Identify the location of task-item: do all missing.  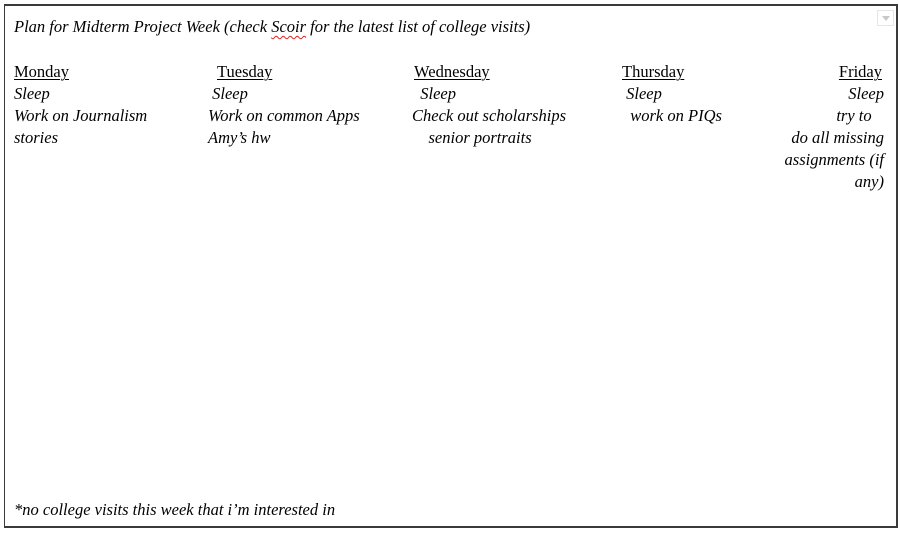
(837, 137).